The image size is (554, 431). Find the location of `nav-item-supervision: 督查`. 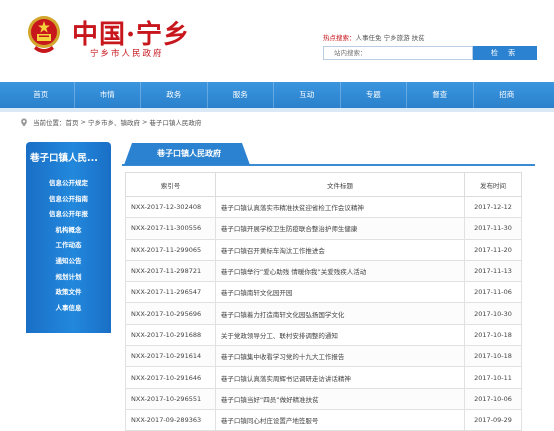

nav-item-supervision: 督查 is located at coordinates (440, 95).